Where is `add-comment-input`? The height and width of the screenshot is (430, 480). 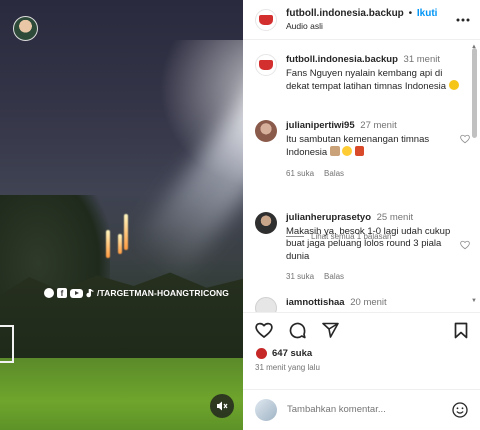
add-comment-input is located at coordinates (369, 409).